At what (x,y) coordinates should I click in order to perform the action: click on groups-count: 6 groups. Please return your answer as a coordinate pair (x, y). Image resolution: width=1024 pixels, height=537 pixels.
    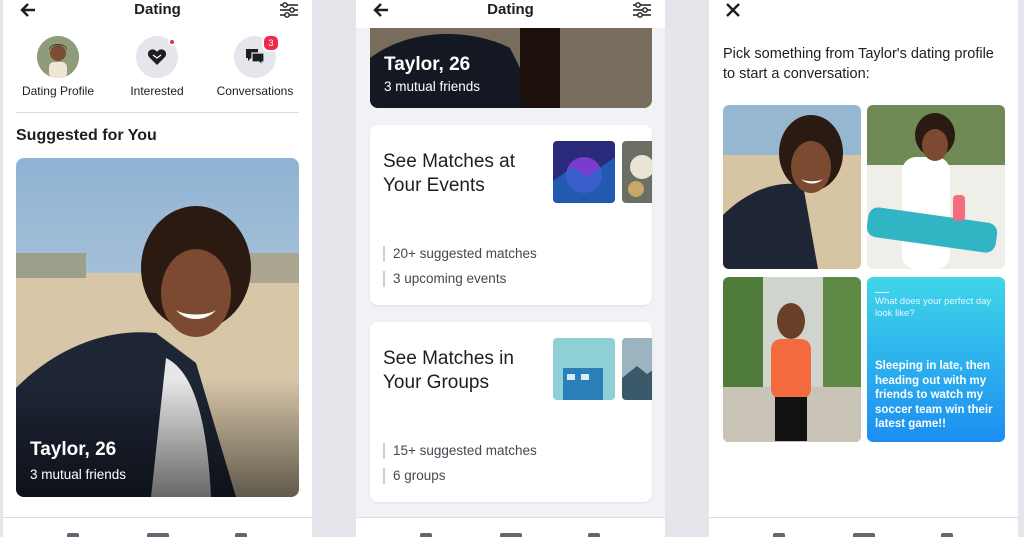
    Looking at the image, I should click on (414, 476).